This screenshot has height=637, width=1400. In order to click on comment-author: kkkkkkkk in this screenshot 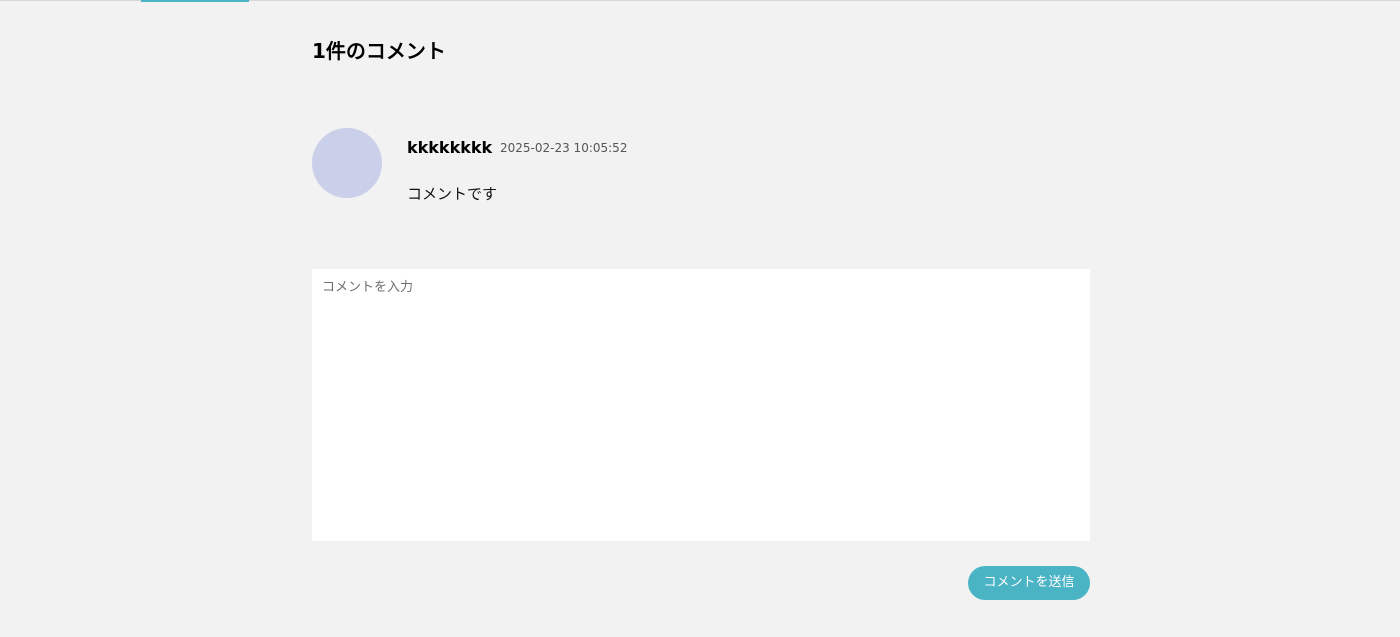, I will do `click(450, 147)`.